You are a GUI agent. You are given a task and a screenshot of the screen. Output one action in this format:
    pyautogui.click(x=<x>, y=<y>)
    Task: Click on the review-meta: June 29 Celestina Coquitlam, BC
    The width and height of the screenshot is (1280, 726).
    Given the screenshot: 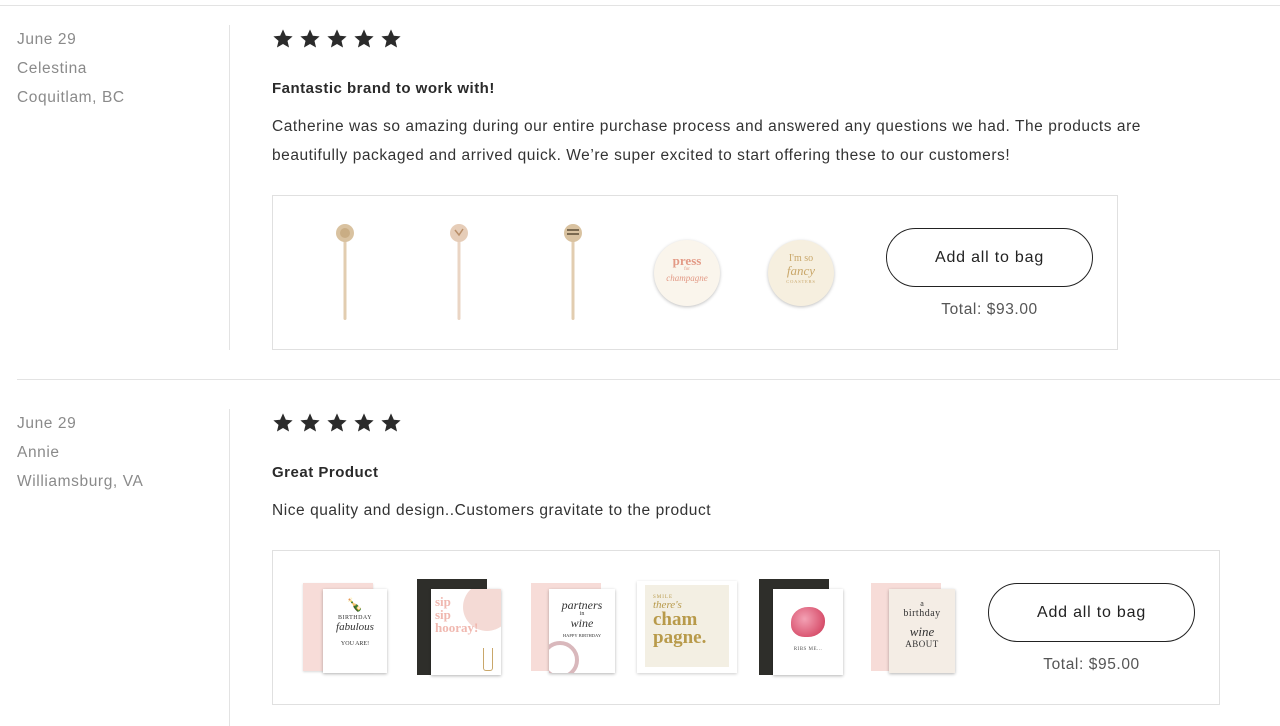 What is the action you would take?
    pyautogui.click(x=117, y=68)
    